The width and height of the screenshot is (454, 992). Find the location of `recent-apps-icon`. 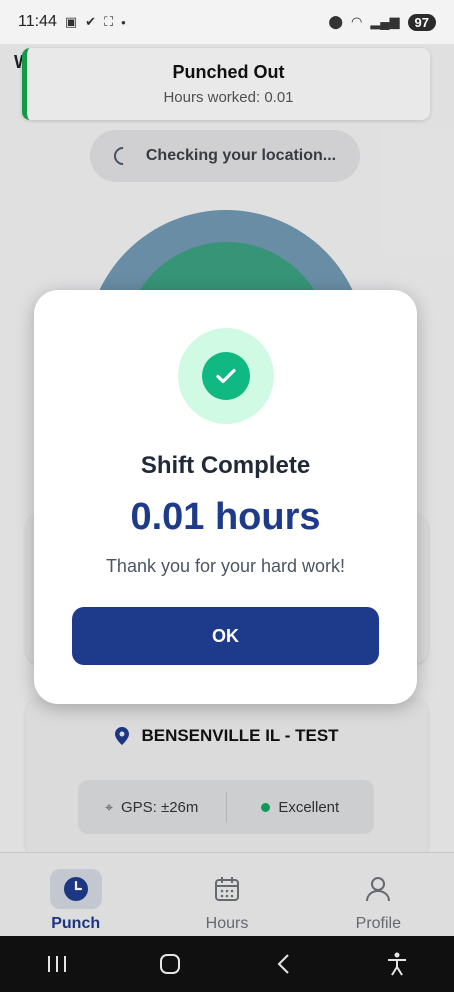

recent-apps-icon is located at coordinates (56, 964).